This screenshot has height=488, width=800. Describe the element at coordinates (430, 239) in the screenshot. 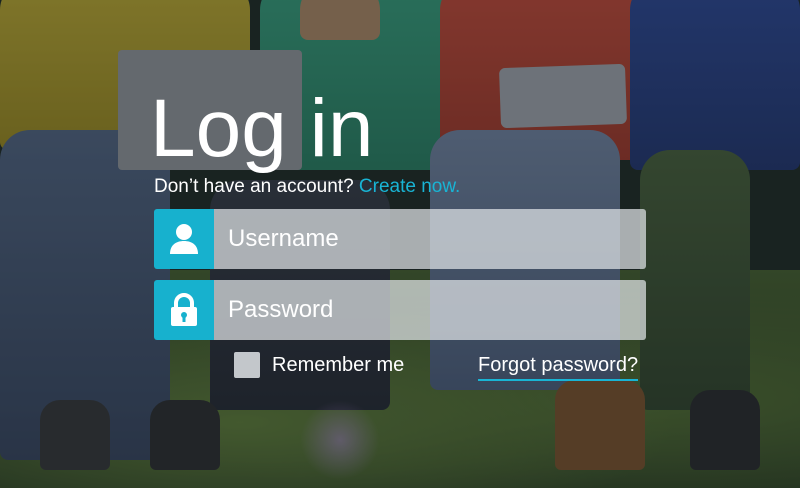

I see `username-input` at that location.